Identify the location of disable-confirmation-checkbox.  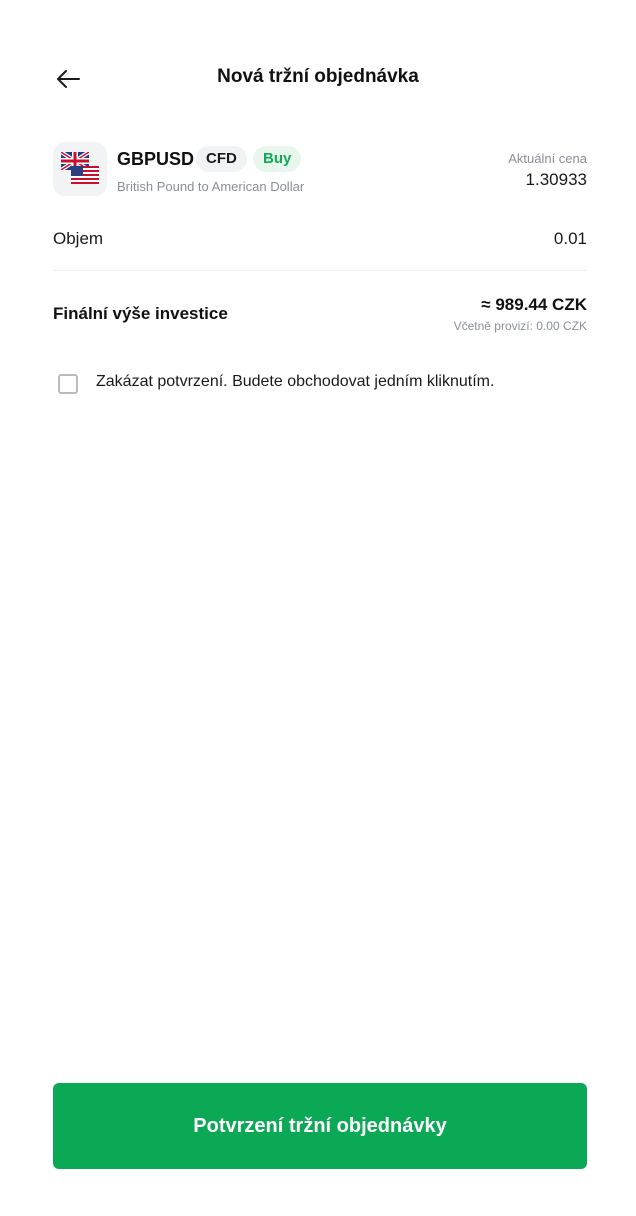
(68, 384).